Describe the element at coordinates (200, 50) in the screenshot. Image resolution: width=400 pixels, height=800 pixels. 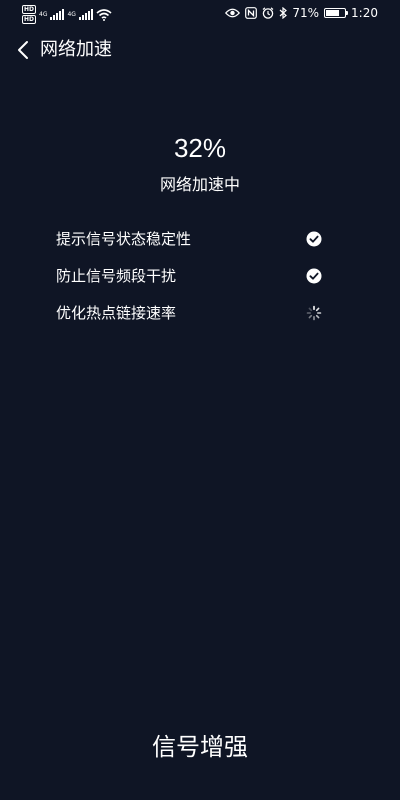
I see `header: 网络加速` at that location.